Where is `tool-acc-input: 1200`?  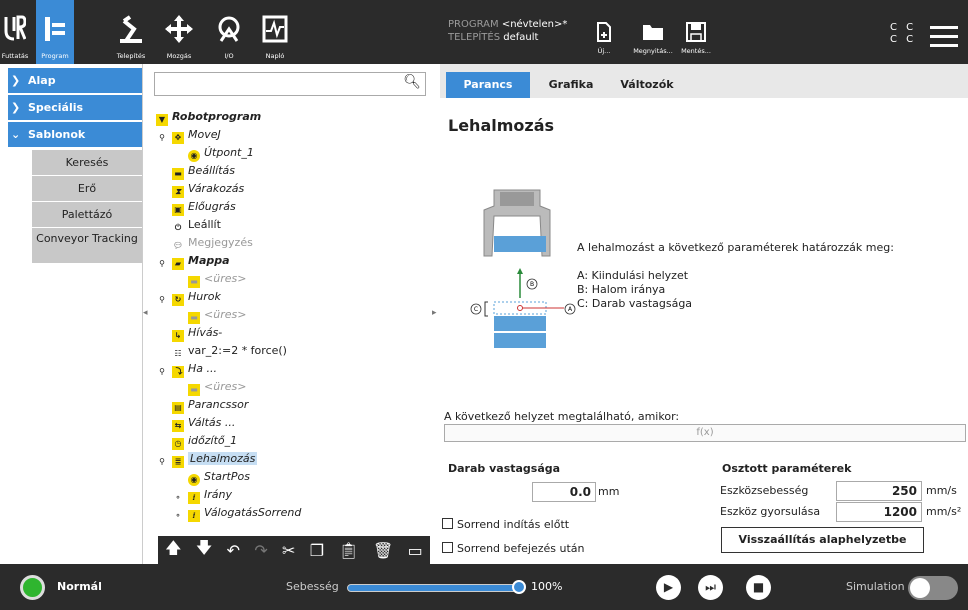
tool-acc-input: 1200 is located at coordinates (879, 512).